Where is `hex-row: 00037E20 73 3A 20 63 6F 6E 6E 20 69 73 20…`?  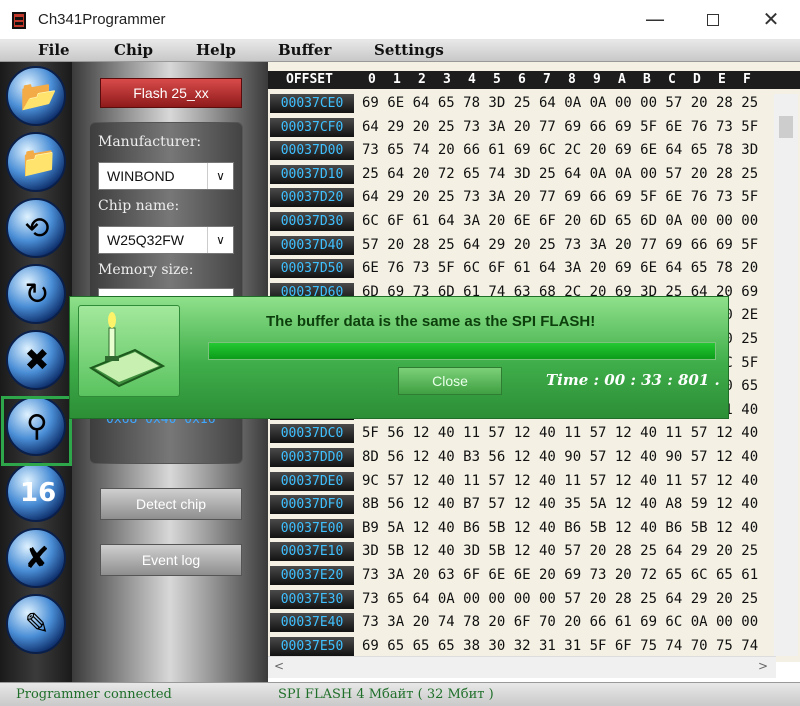 hex-row: 00037E20 73 3A 20 63 6F 6E 6E 20 69 73 20… is located at coordinates (534, 575).